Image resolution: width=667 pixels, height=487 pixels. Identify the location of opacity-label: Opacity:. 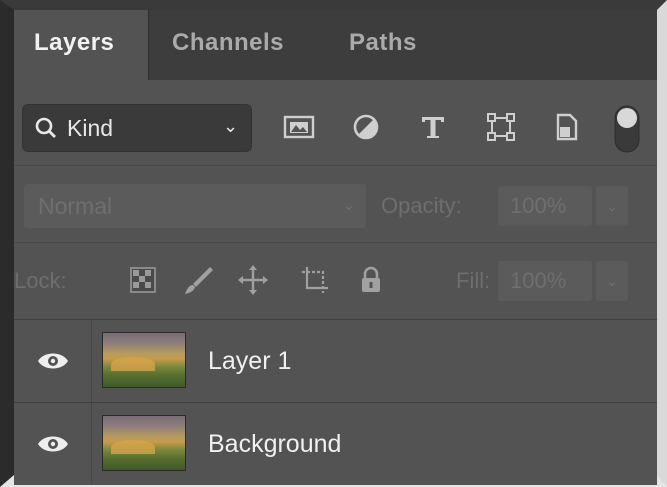
(421, 205).